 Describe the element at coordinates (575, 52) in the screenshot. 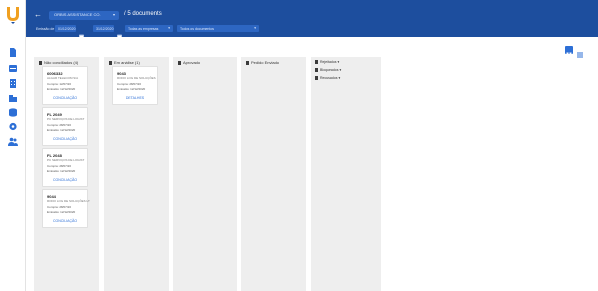

I see `view-toggle` at that location.